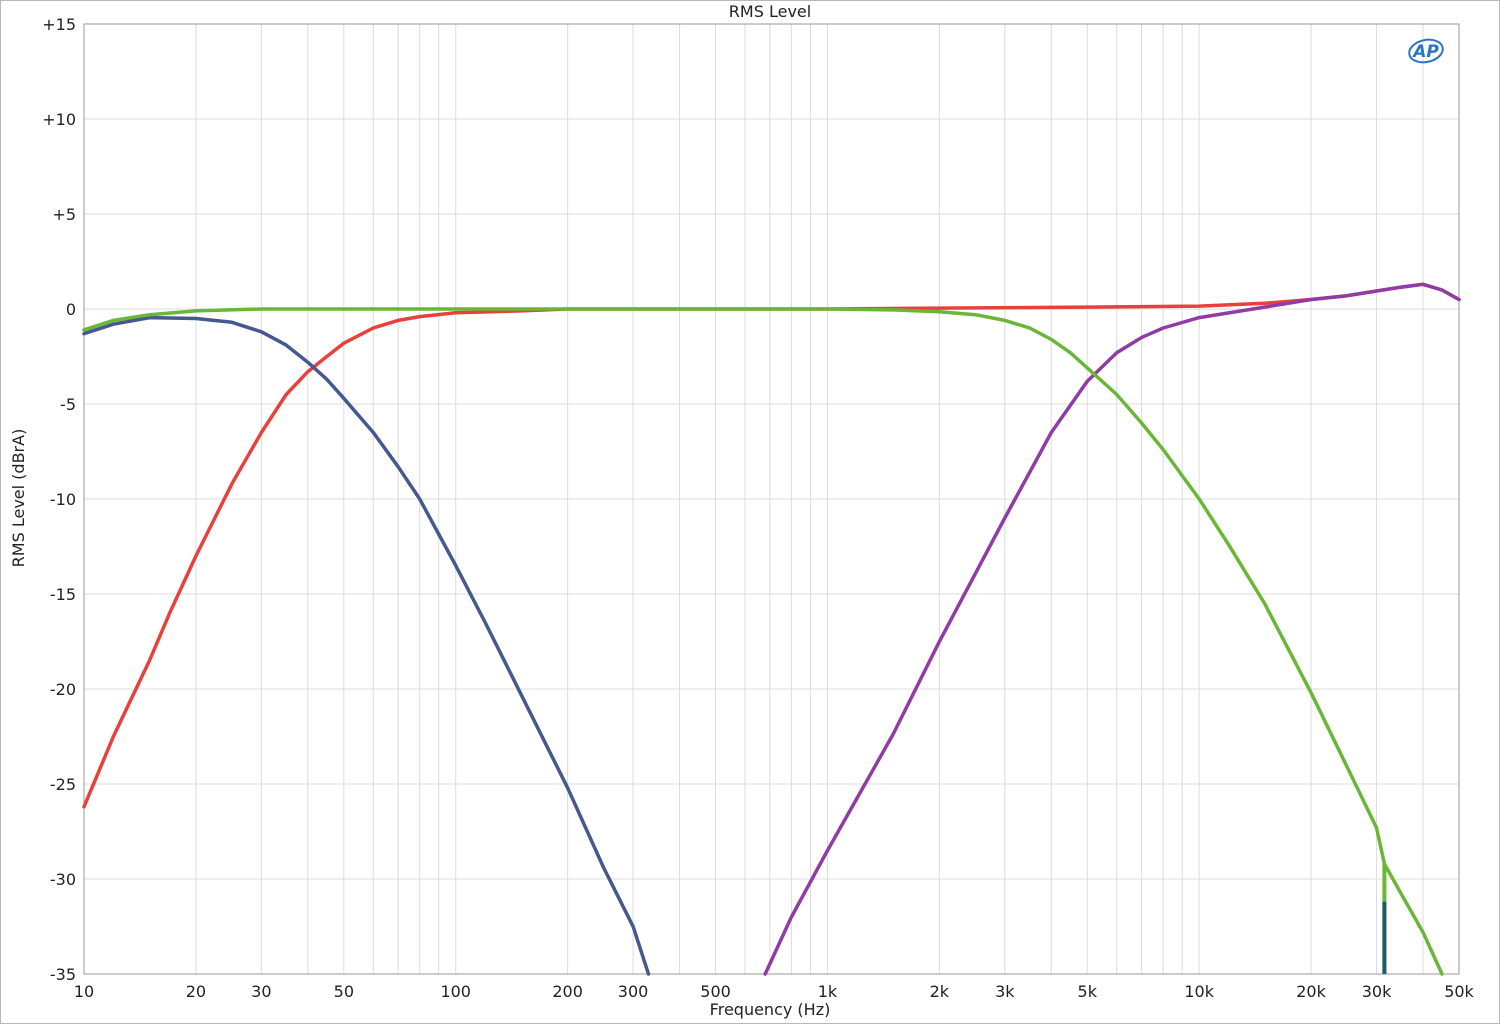 The height and width of the screenshot is (1024, 1500). What do you see at coordinates (1088, 991) in the screenshot?
I see `x-tick-label: 5k` at bounding box center [1088, 991].